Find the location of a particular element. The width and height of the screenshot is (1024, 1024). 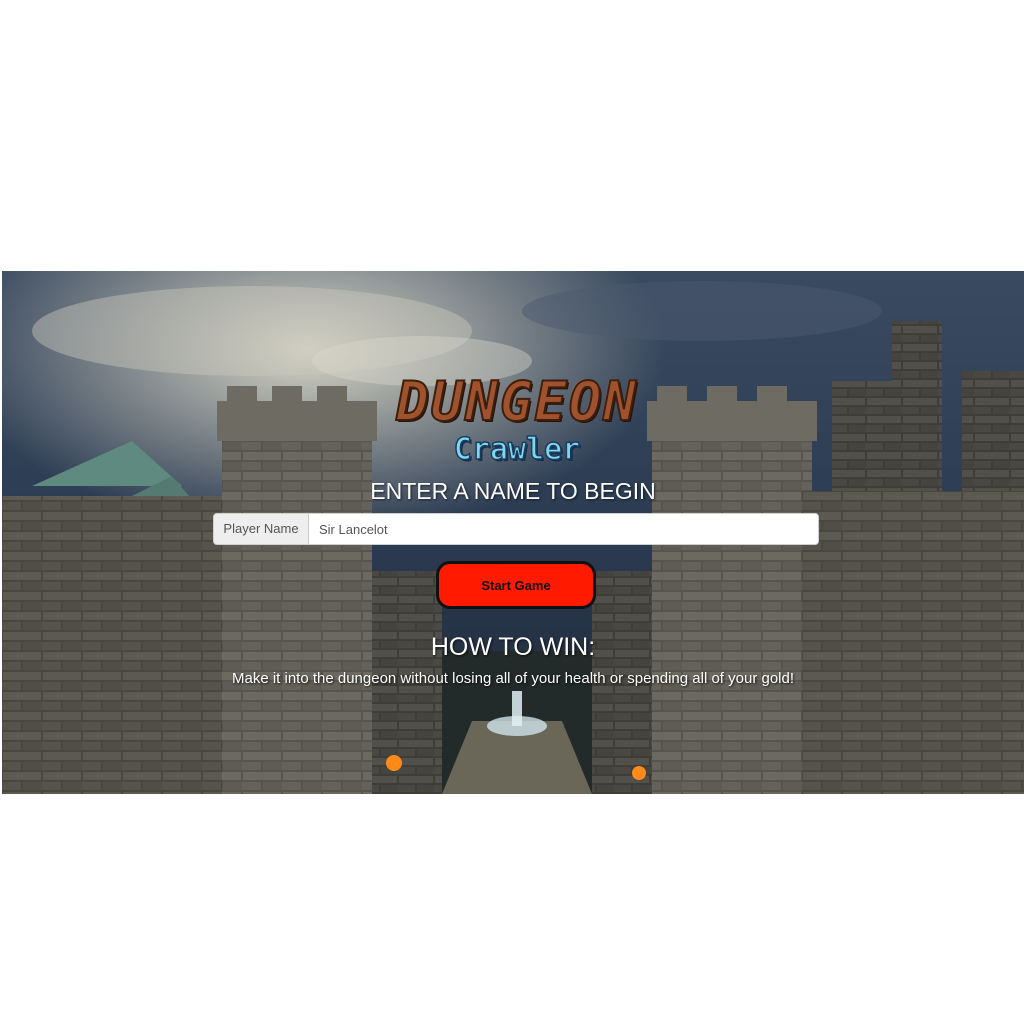

player-name-label: Player Name is located at coordinates (261, 529).